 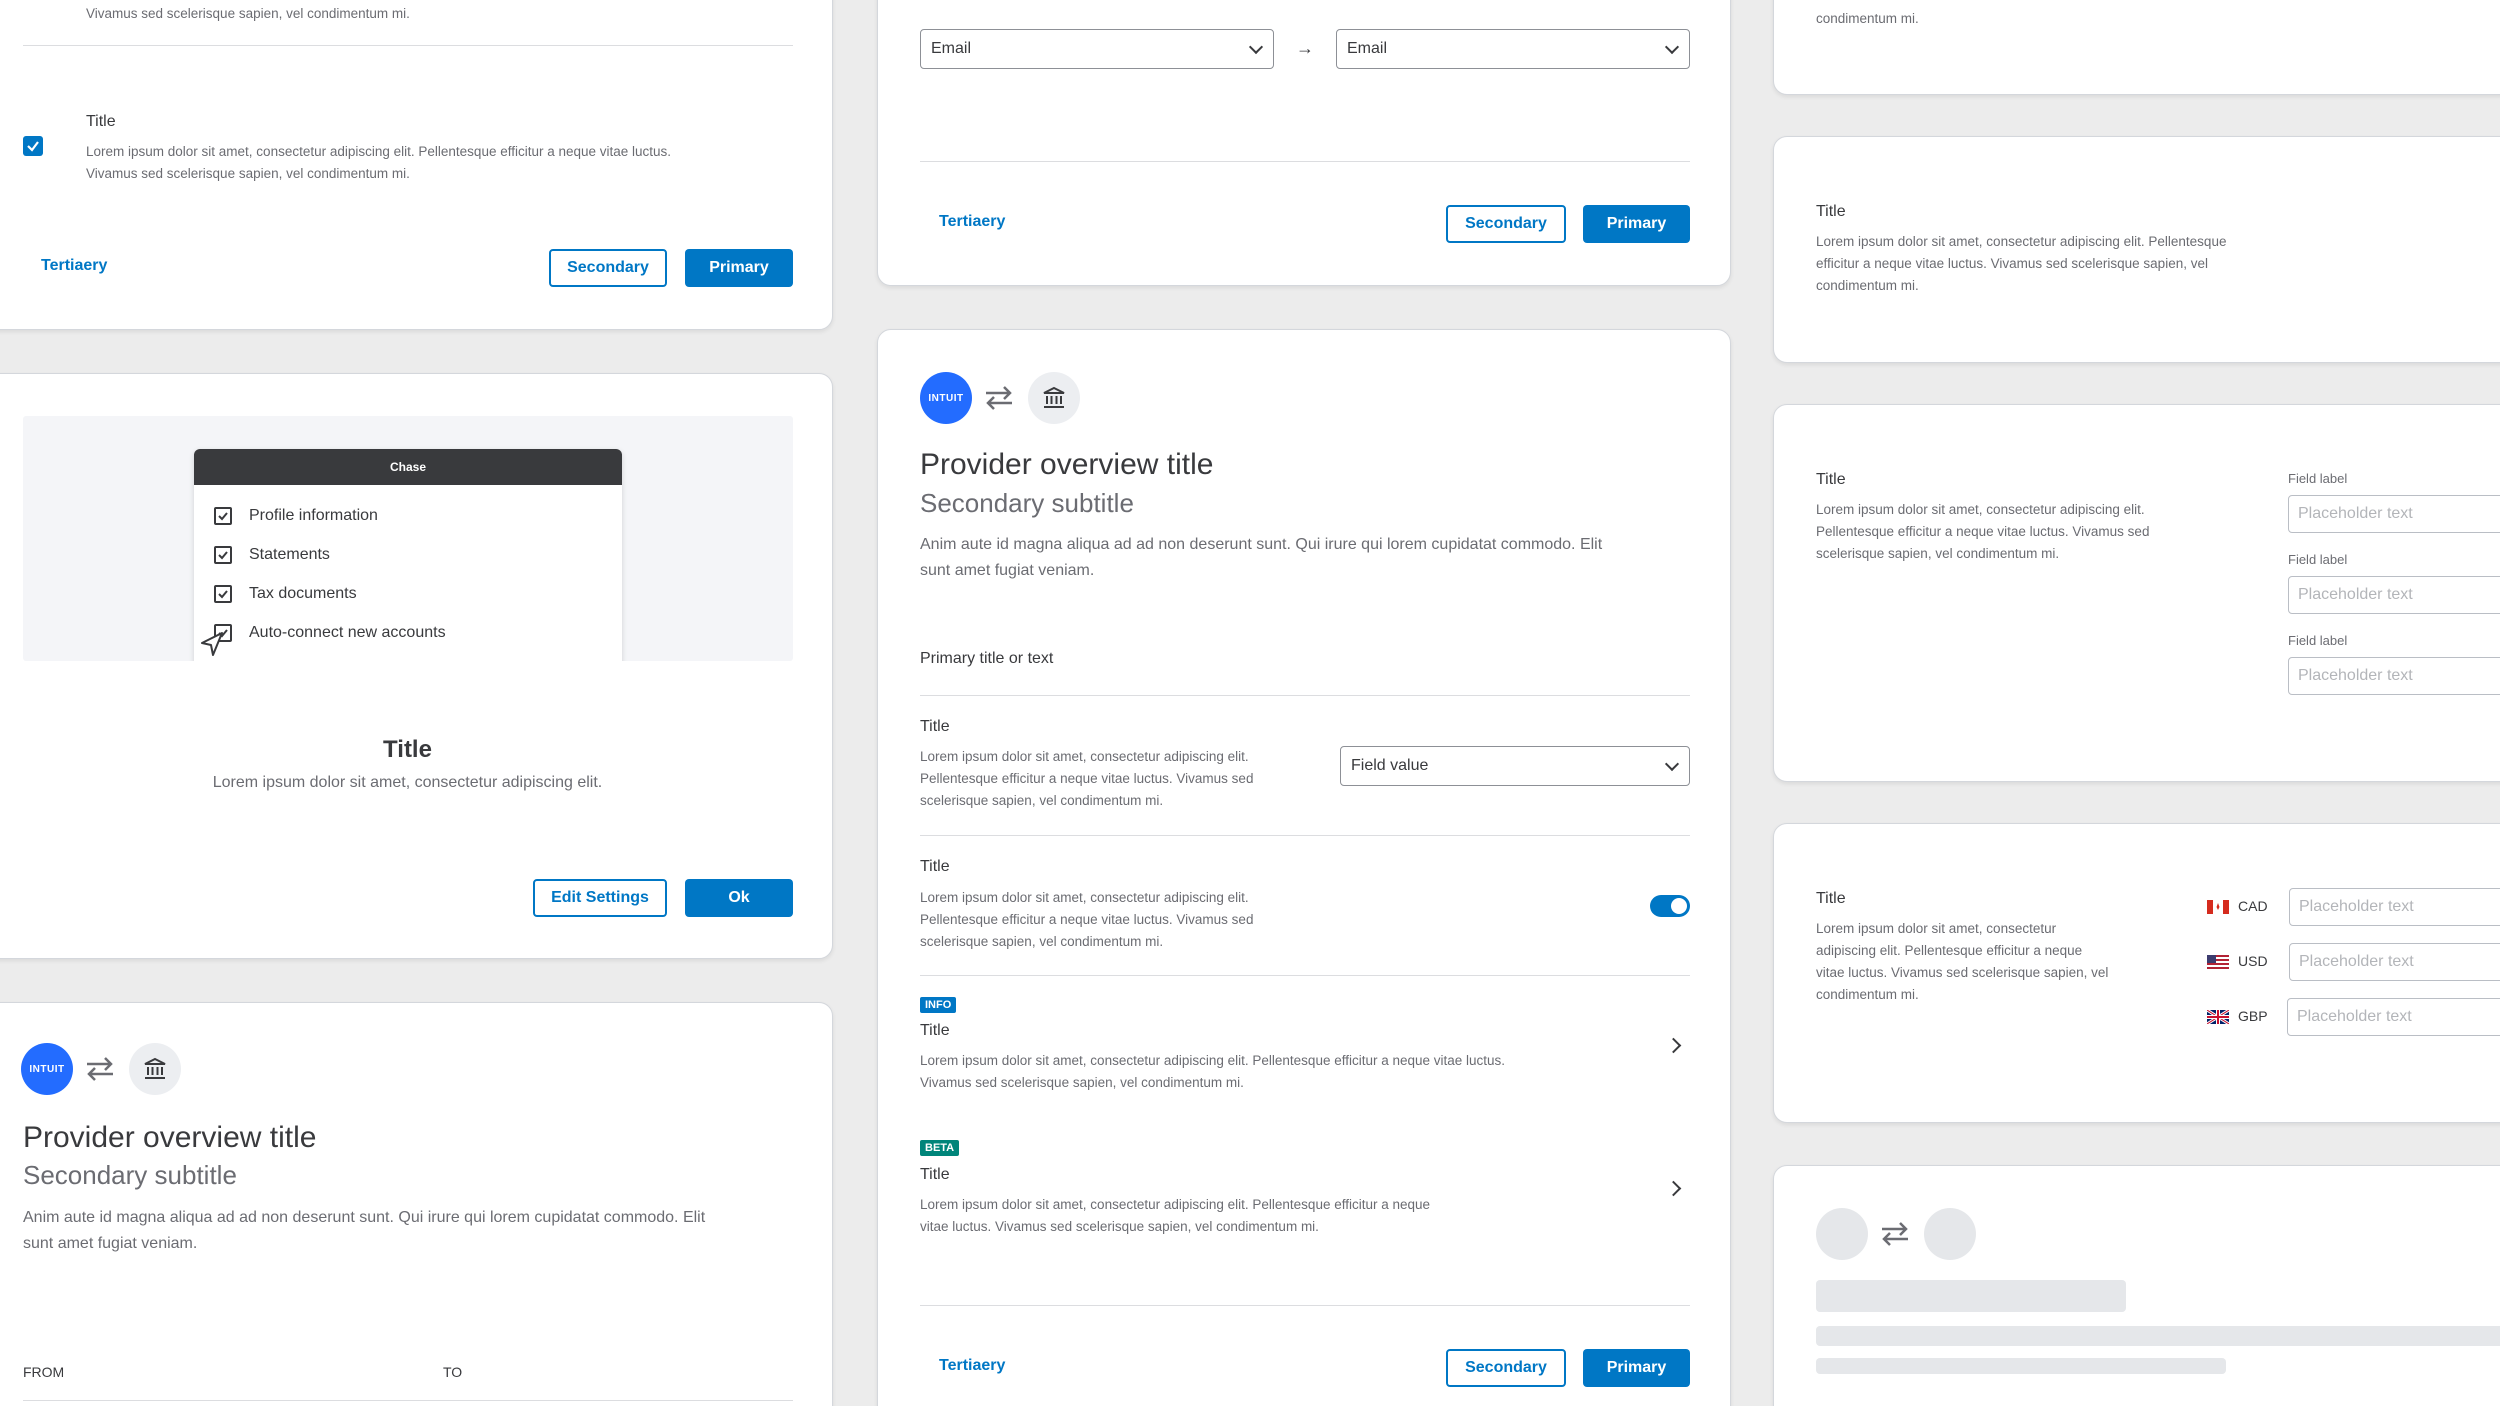 I want to click on ok-button: Ok, so click(x=739, y=898).